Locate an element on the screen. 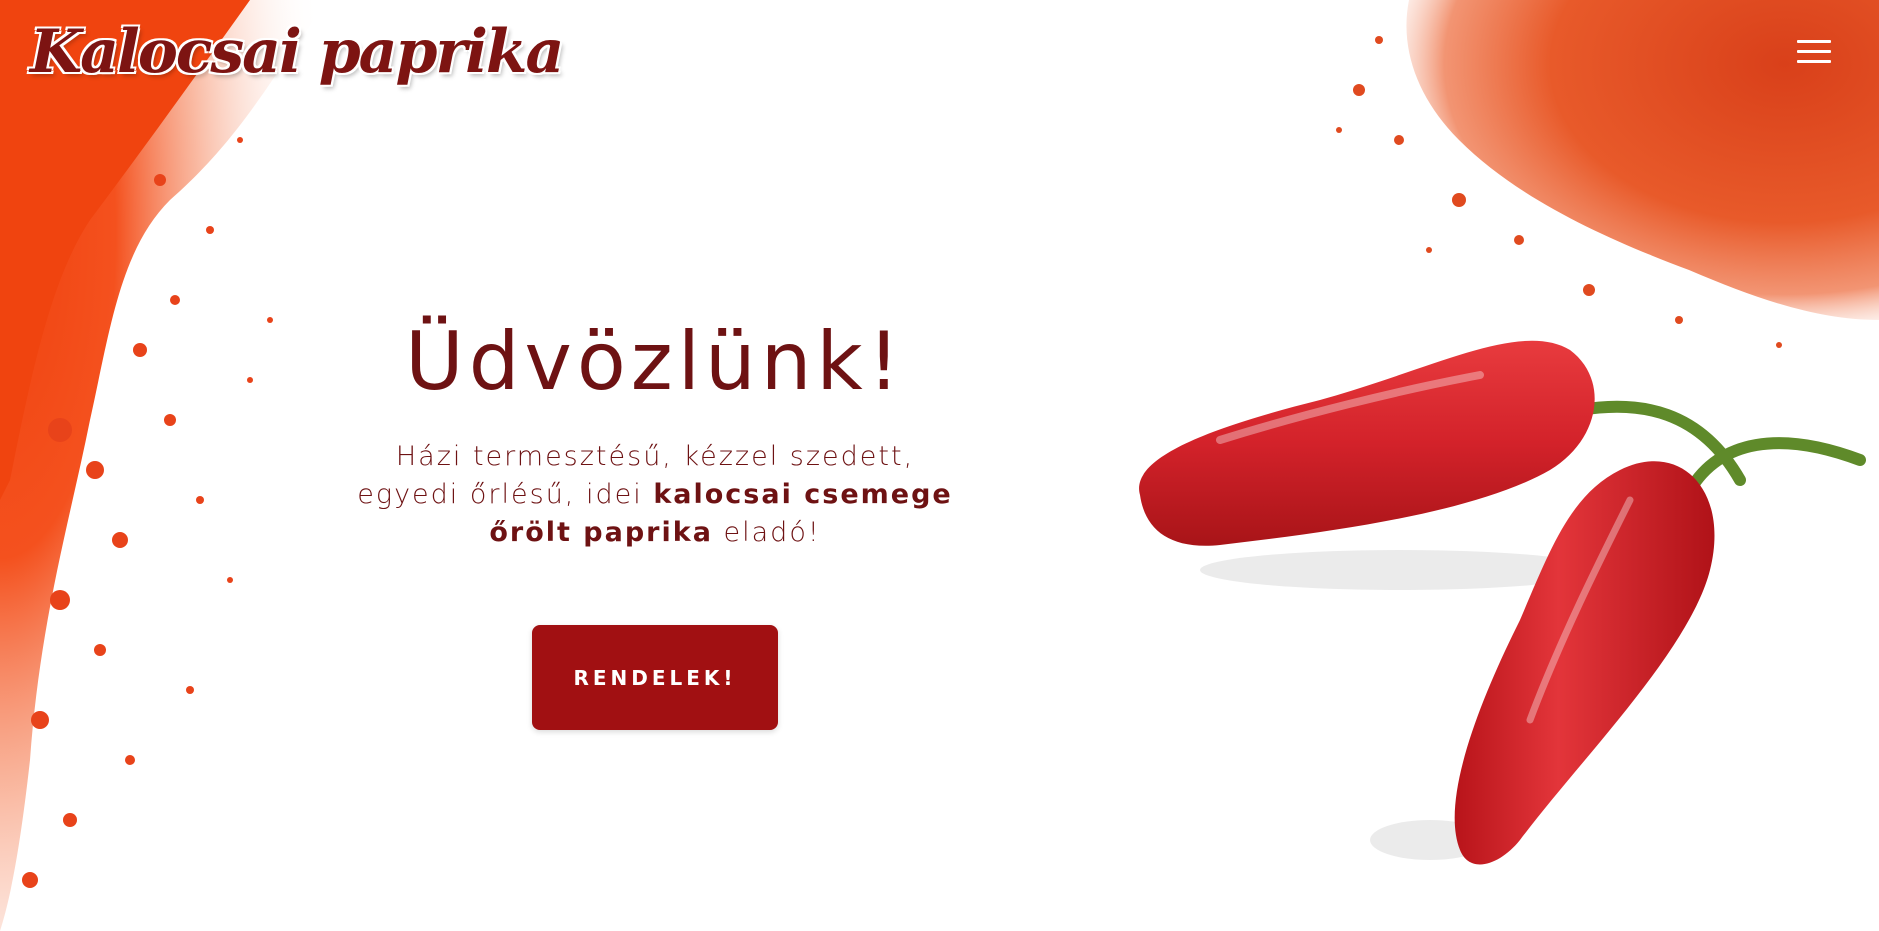 The image size is (1879, 931). lead-text-part2: eladó! is located at coordinates (766, 532).